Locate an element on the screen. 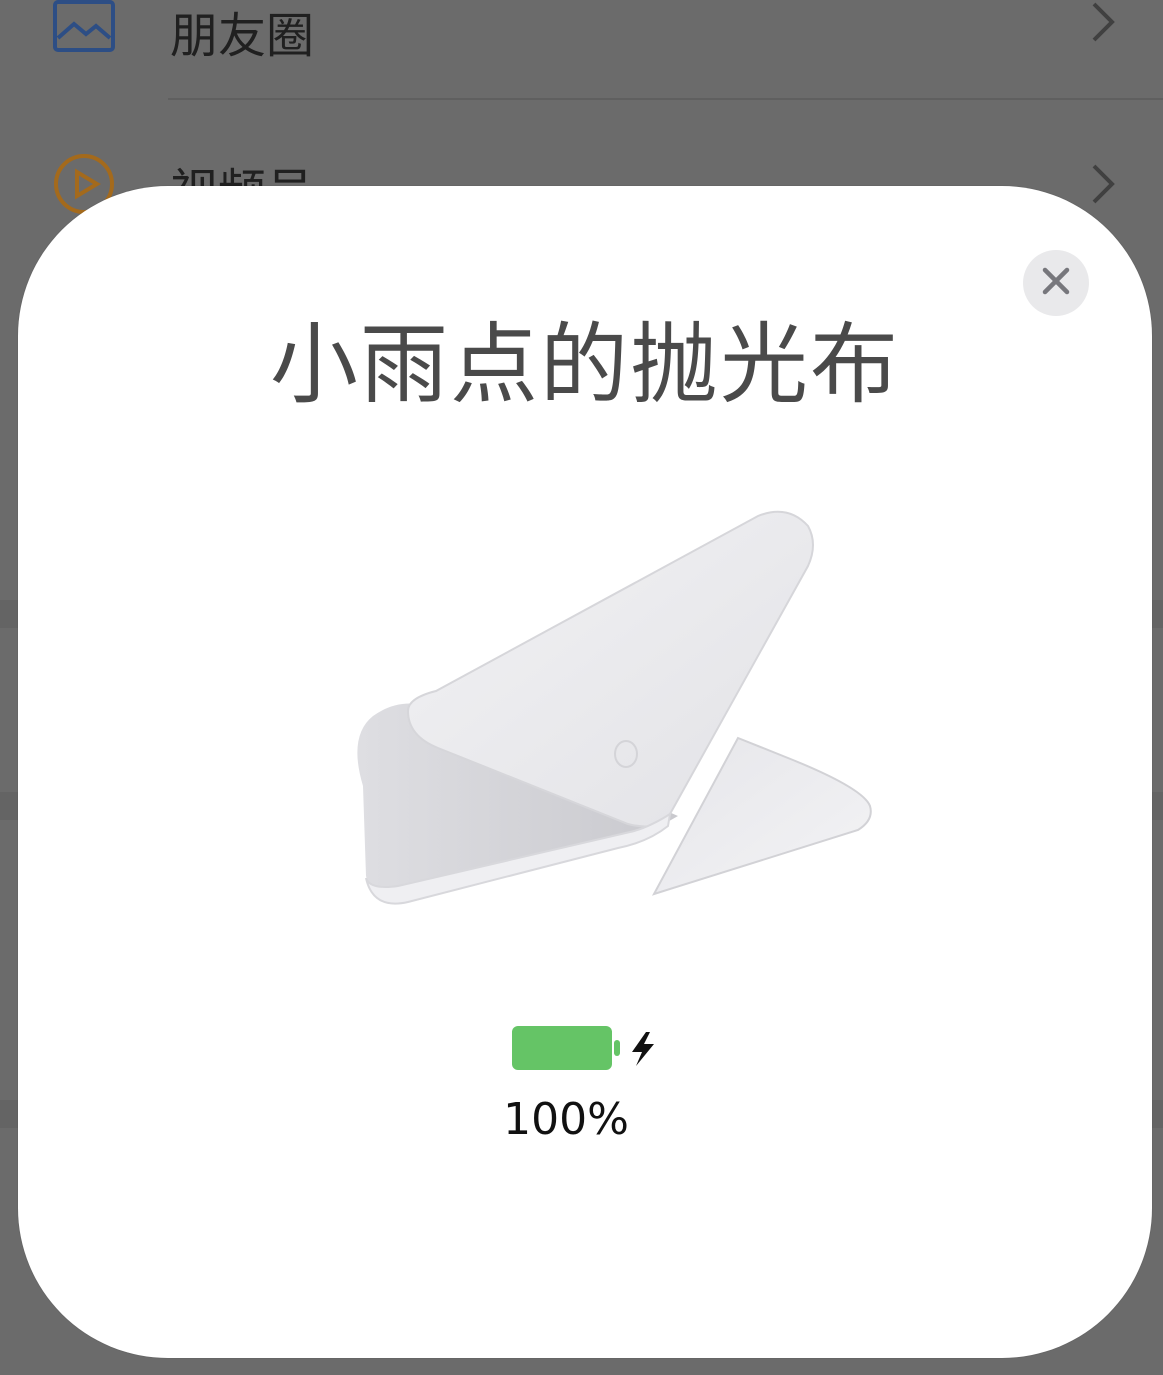  bg-row-moments: 朋友圈 is located at coordinates (581, 53).